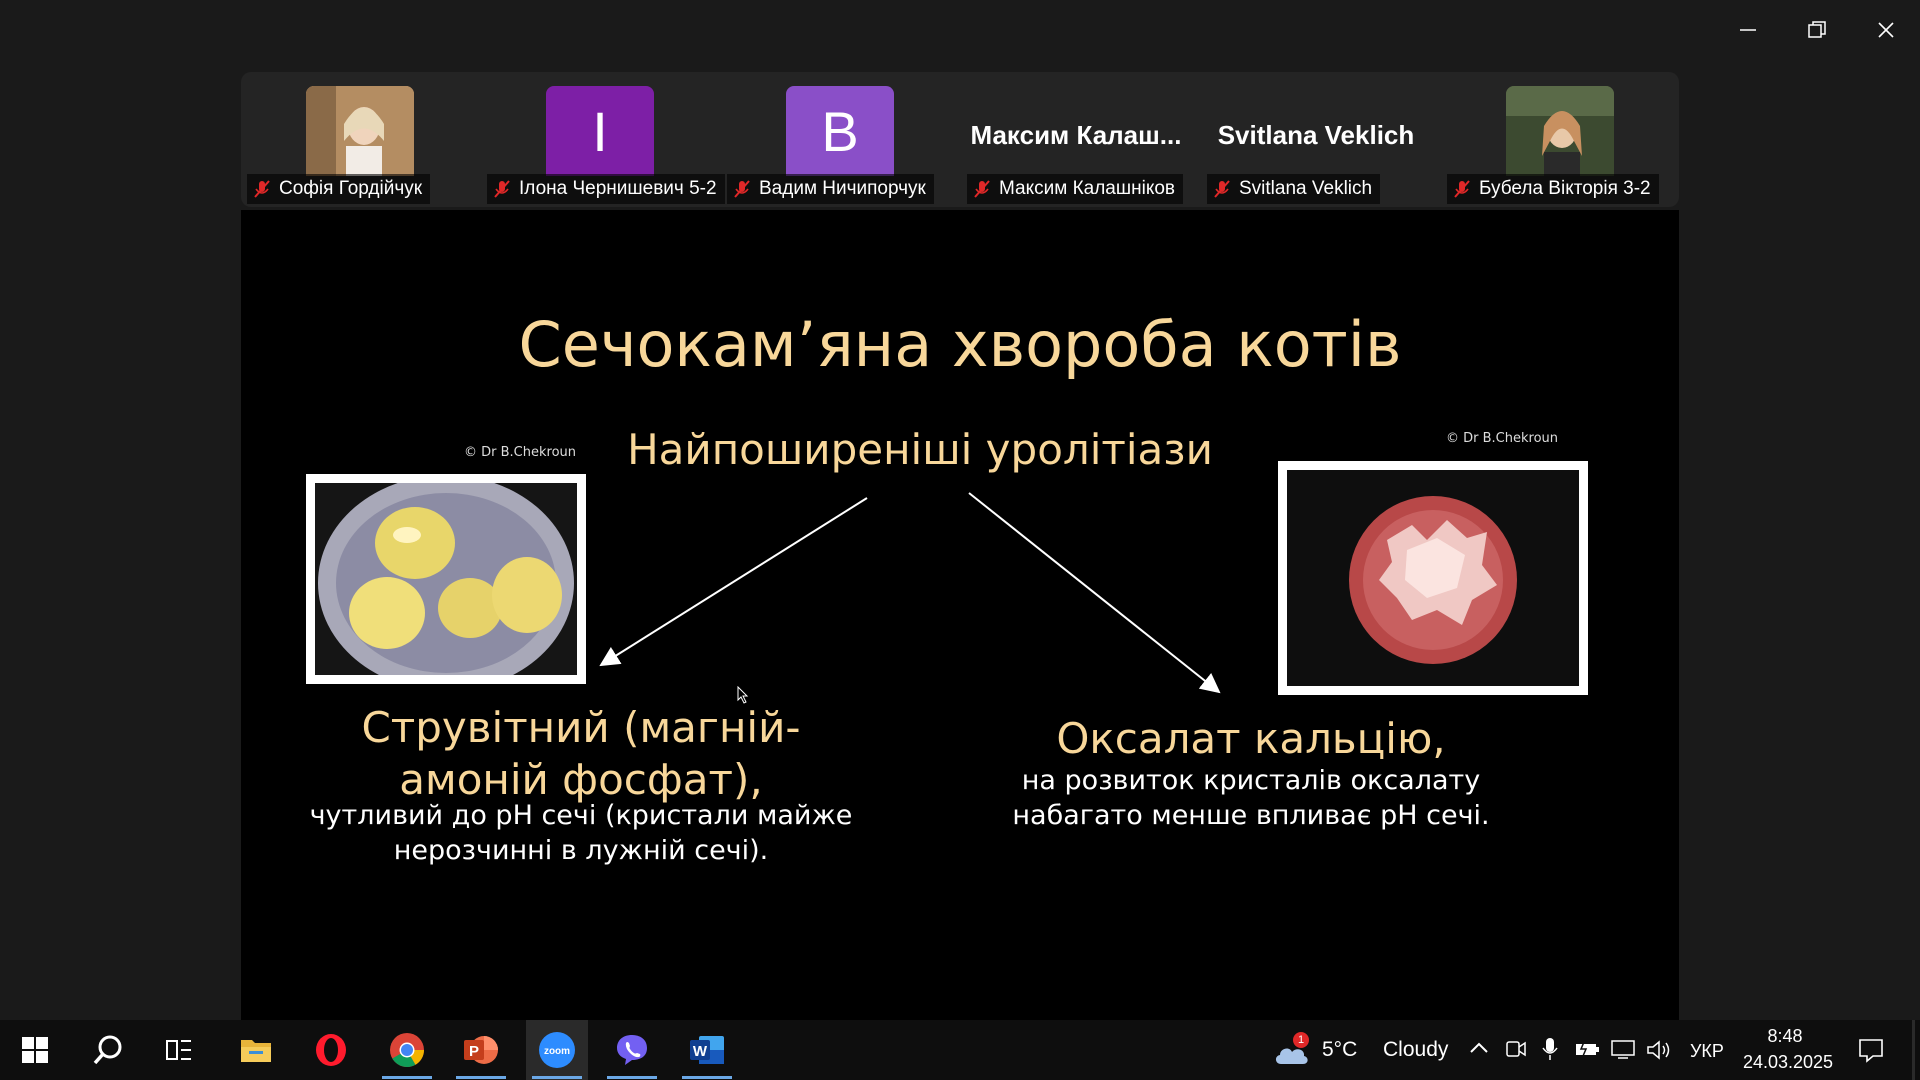 The width and height of the screenshot is (1920, 1080). Describe the element at coordinates (1251, 738) in the screenshot. I see `oxalate-heading: Оксалат кальцію,` at that location.